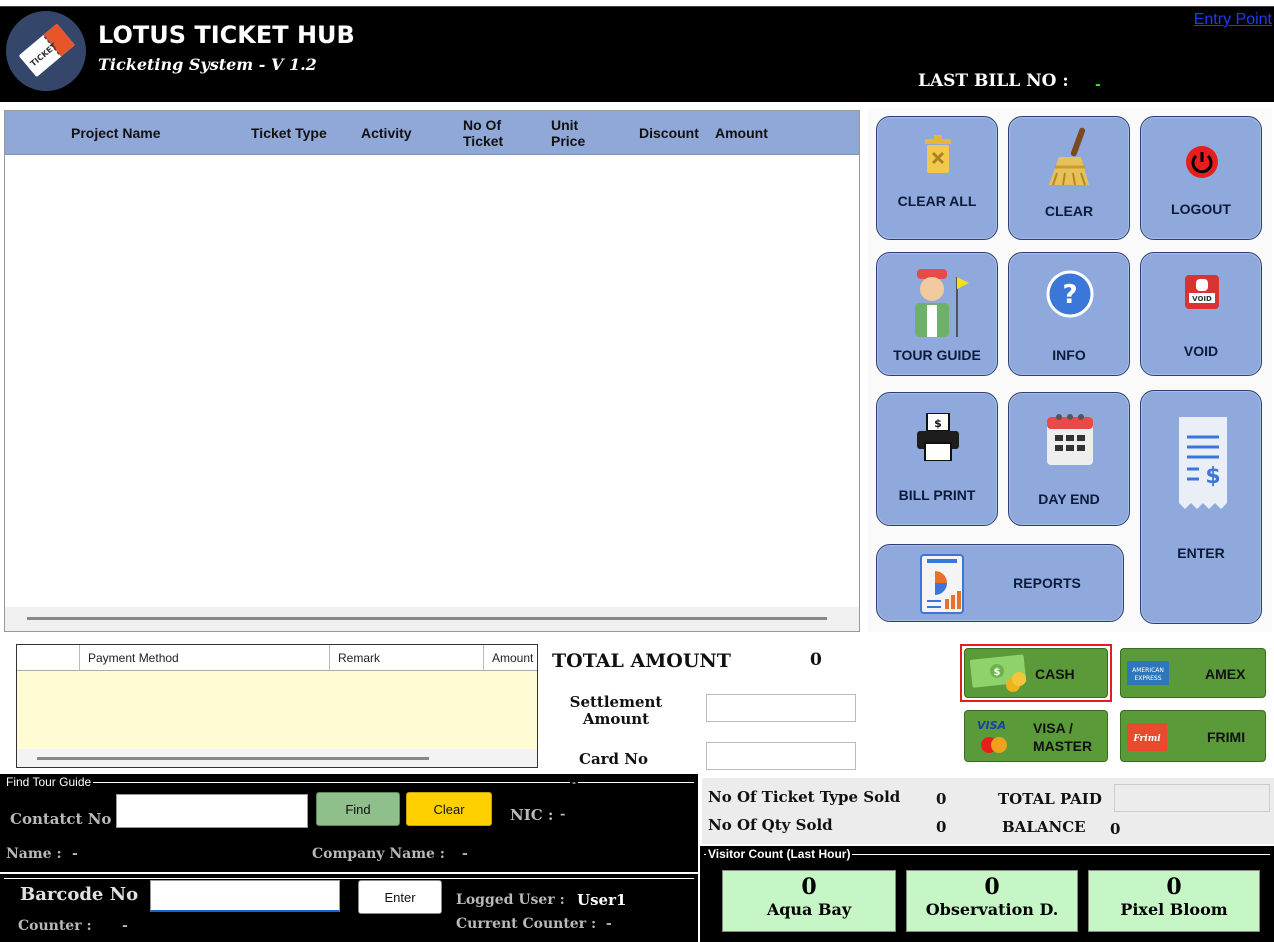  I want to click on col-payment-method: Payment Method, so click(204, 658).